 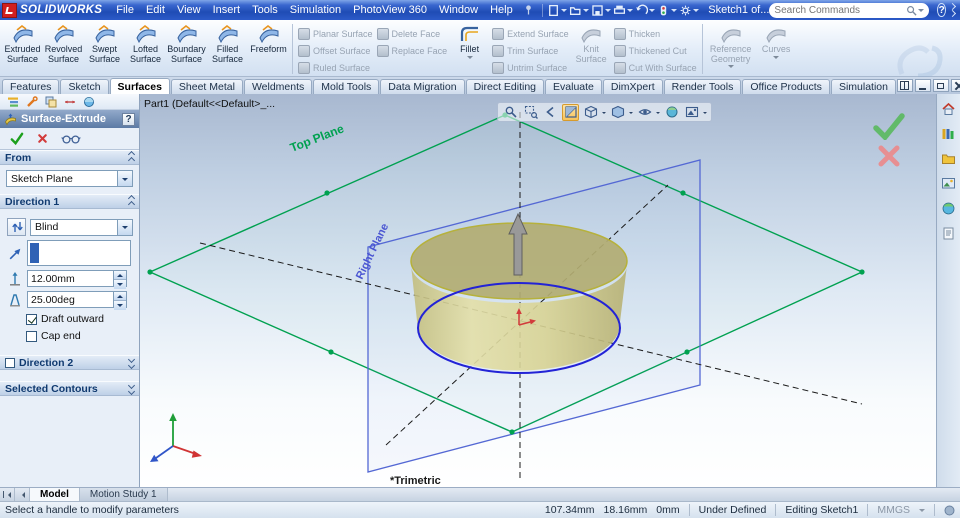 What do you see at coordinates (125, 10) in the screenshot?
I see `menu-file: File` at bounding box center [125, 10].